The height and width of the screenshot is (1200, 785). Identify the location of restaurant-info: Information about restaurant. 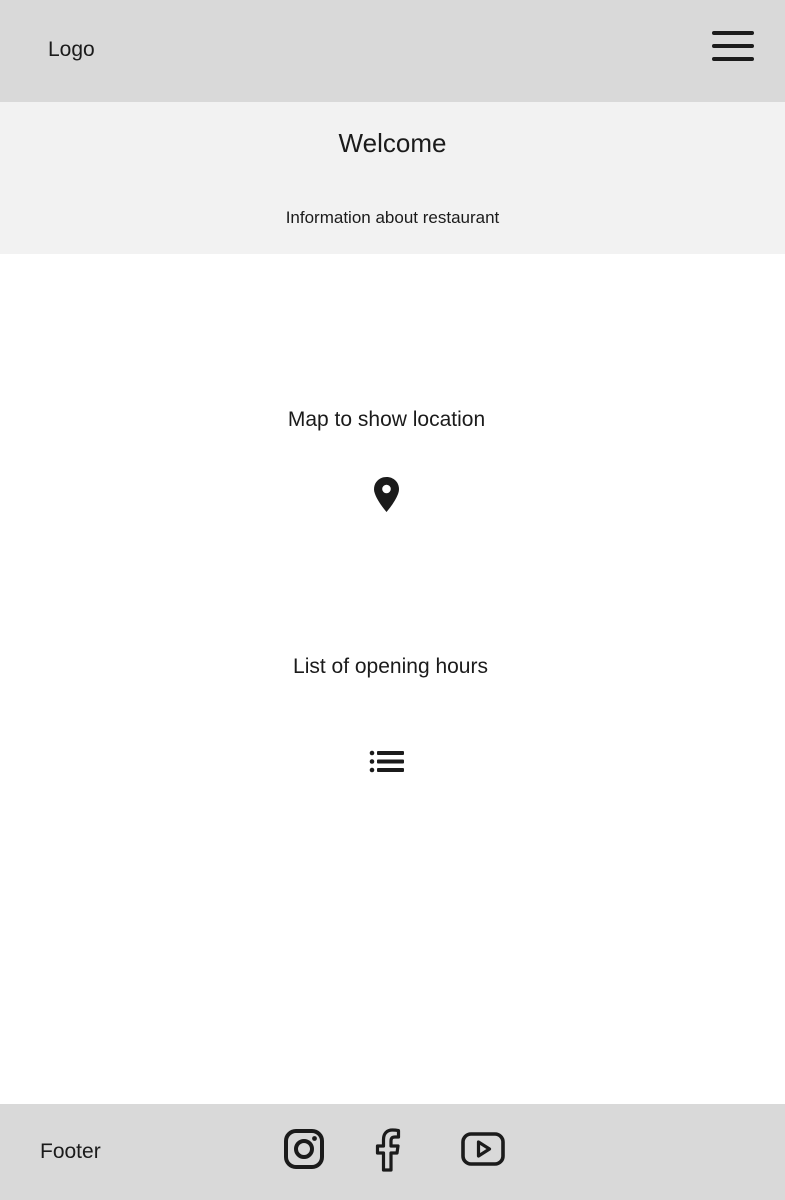
(392, 217).